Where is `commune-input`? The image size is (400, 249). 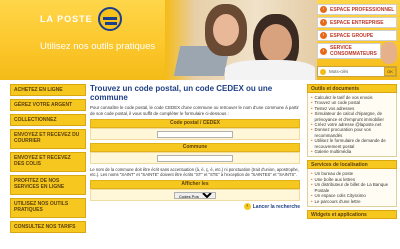 commune-input is located at coordinates (195, 158).